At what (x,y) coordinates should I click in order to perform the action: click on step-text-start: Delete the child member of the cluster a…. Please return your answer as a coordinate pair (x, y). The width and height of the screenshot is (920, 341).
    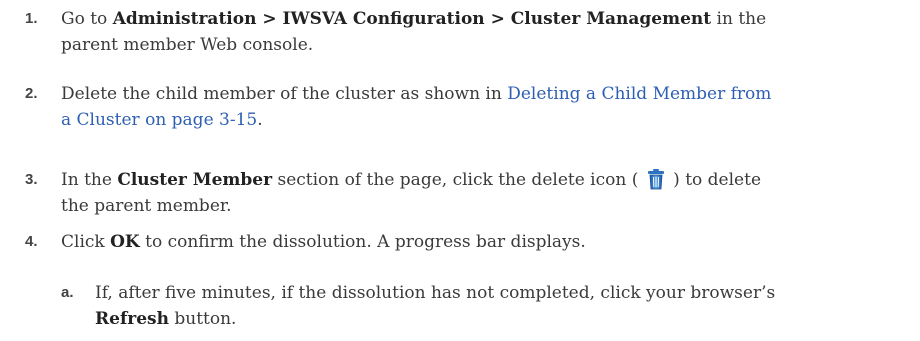
    Looking at the image, I should click on (284, 94).